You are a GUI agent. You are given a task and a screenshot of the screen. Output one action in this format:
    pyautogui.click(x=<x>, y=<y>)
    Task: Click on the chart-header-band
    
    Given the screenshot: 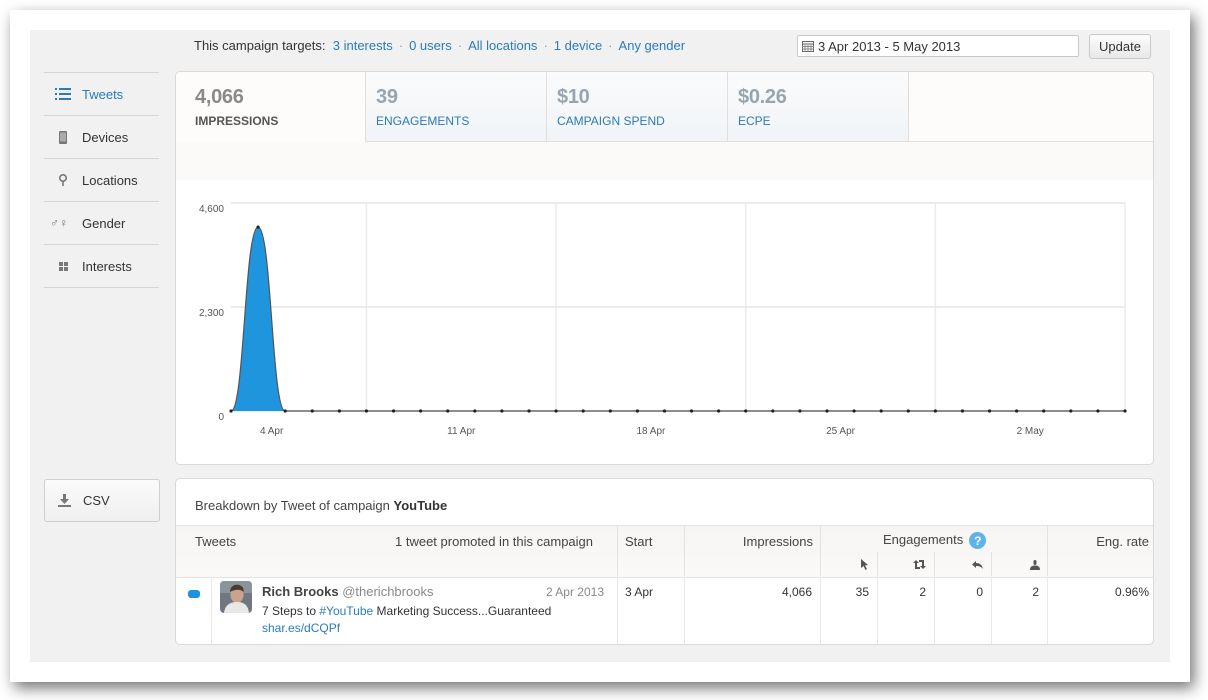 What is the action you would take?
    pyautogui.click(x=664, y=161)
    